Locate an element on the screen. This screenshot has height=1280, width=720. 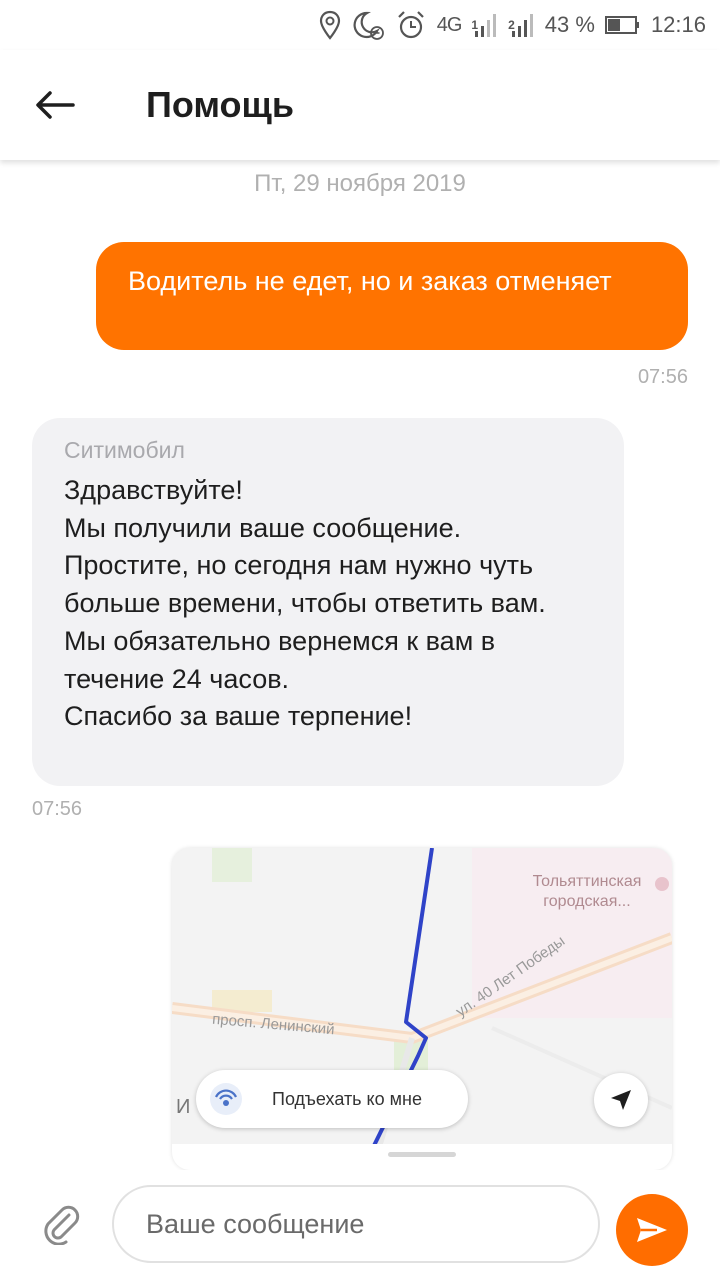
page-title: Помощь is located at coordinates (220, 104).